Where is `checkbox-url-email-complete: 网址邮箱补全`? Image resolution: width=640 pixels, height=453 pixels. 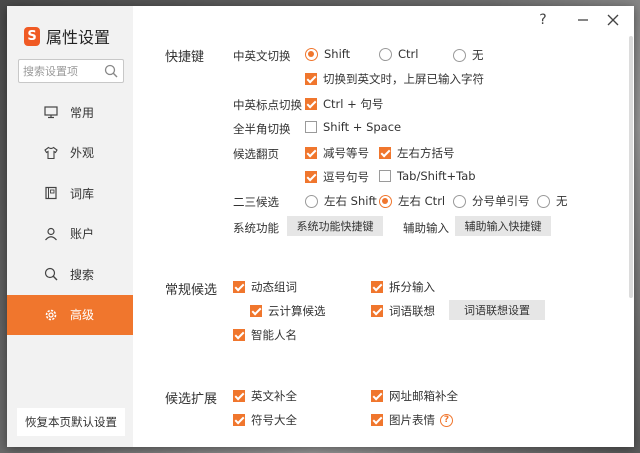
checkbox-url-email-complete: 网址邮箱补全 is located at coordinates (414, 396).